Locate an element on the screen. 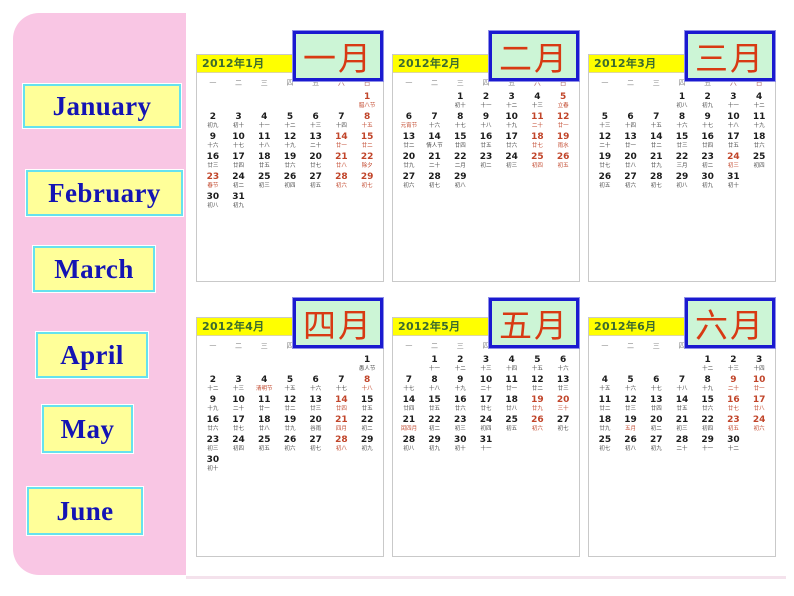 The height and width of the screenshot is (596, 794). calendar-day-cell: 5 十五 is located at coordinates (538, 365).